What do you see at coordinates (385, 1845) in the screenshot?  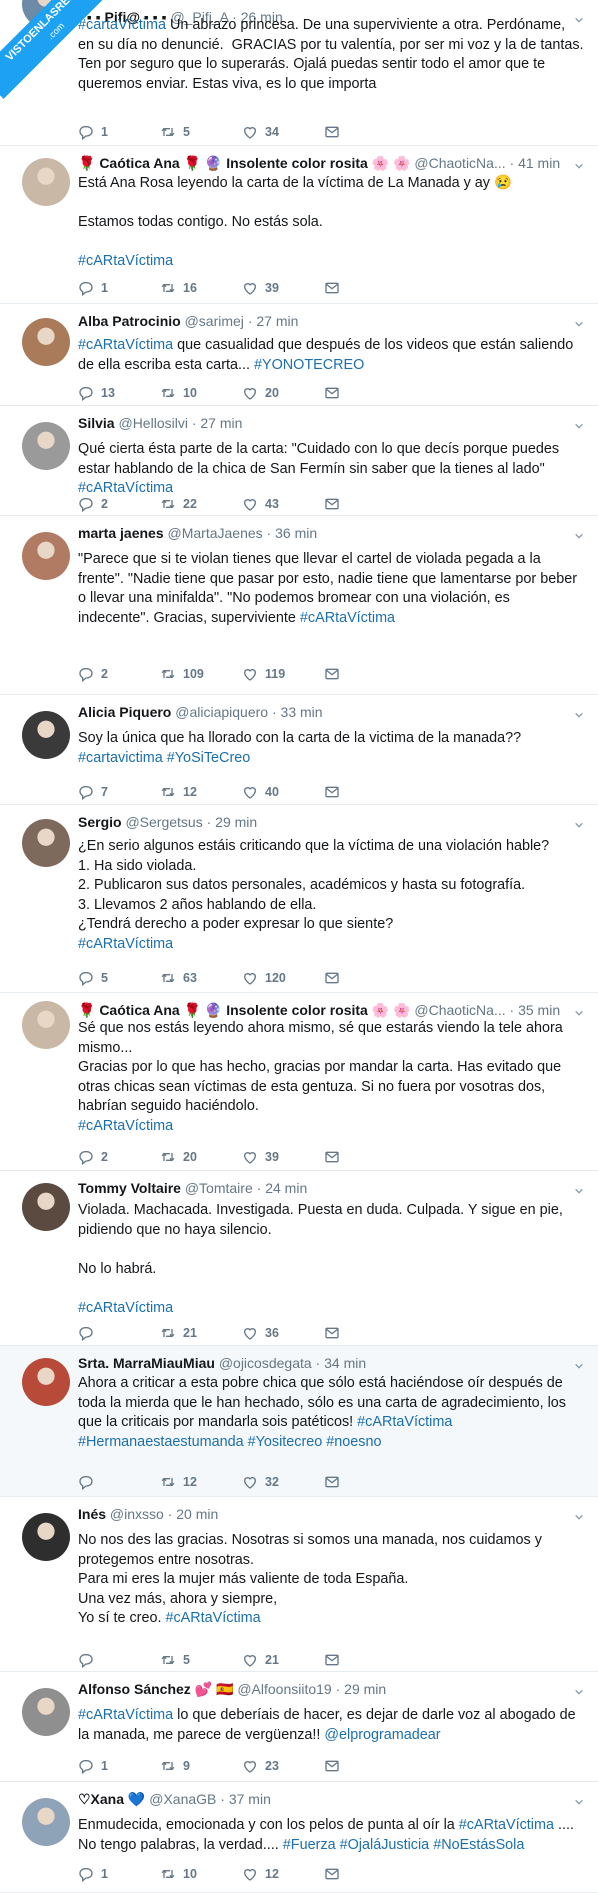 I see `hashtag-link: #OjaláJusticia` at bounding box center [385, 1845].